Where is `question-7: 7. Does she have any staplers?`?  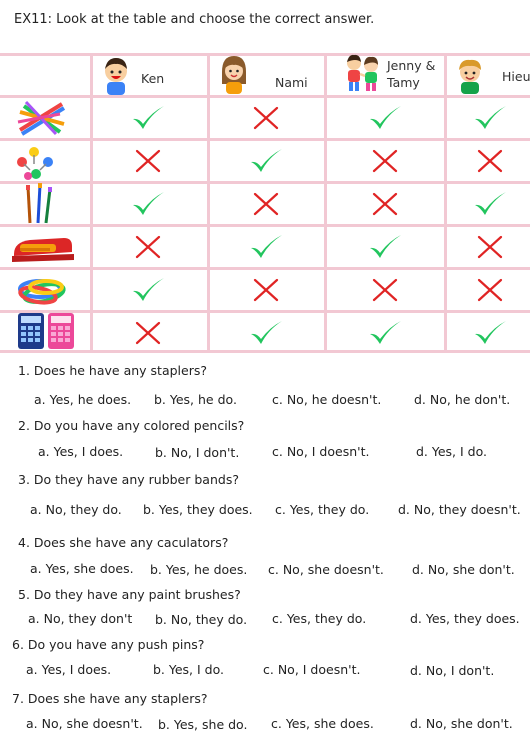 question-7: 7. Does she have any staplers? is located at coordinates (110, 698).